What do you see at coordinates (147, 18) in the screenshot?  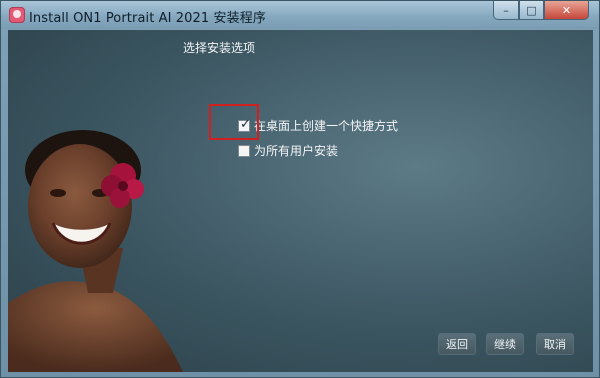 I see `window-title: Install ON1 Portrait AI 2021 安装程序` at bounding box center [147, 18].